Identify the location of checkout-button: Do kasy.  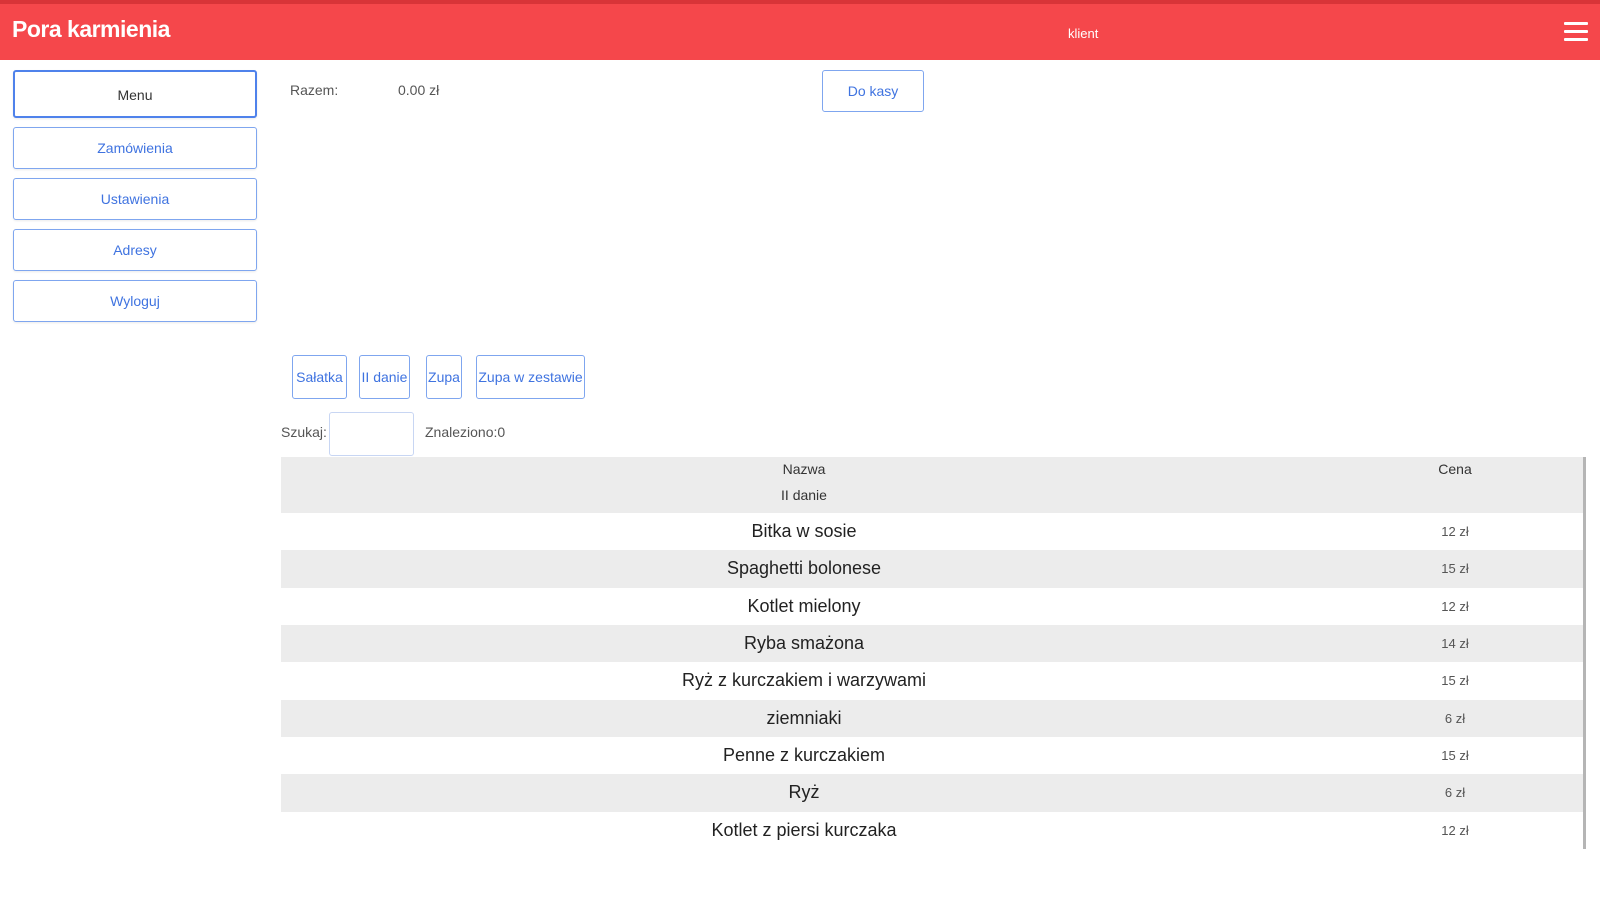
(873, 91).